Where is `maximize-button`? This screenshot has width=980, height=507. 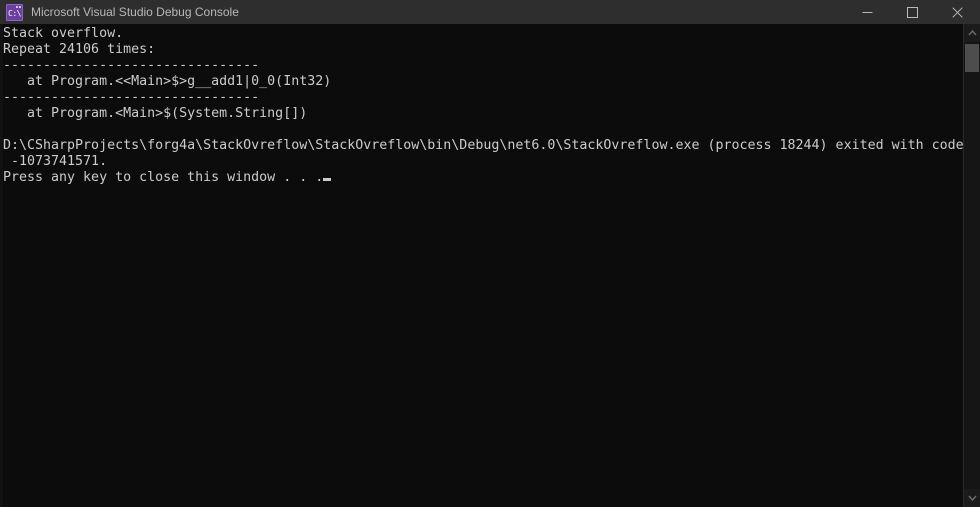 maximize-button is located at coordinates (912, 12).